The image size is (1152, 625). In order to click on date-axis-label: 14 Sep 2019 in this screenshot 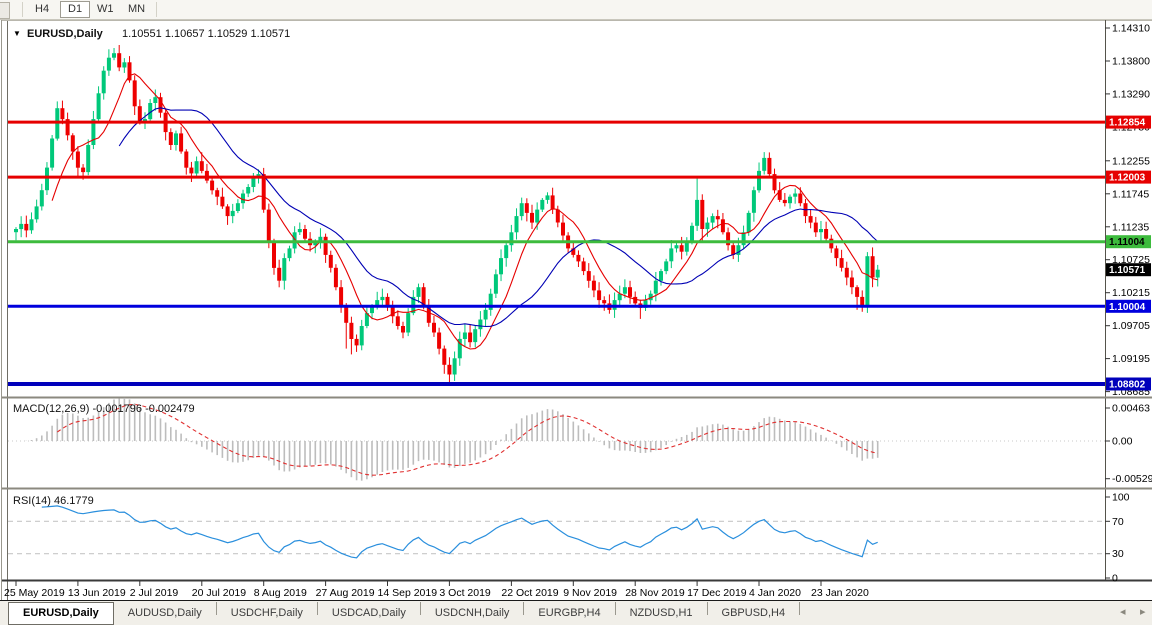, I will do `click(408, 593)`.